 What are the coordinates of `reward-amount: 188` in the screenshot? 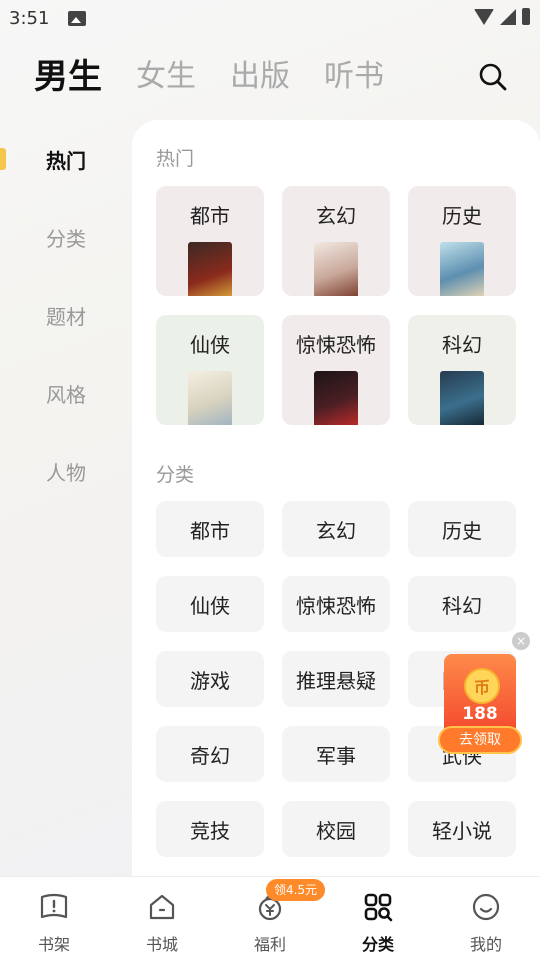 It's located at (480, 714).